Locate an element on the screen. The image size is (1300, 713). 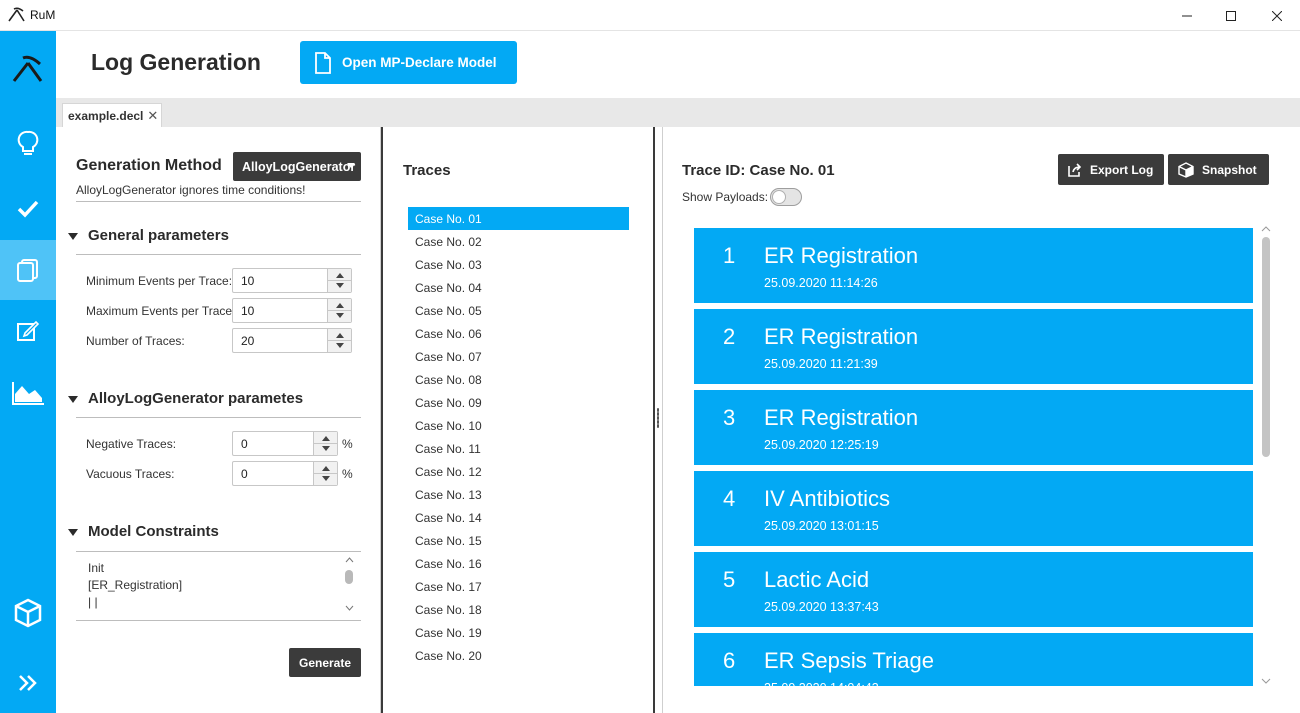
close-window-button is located at coordinates (1277, 15).